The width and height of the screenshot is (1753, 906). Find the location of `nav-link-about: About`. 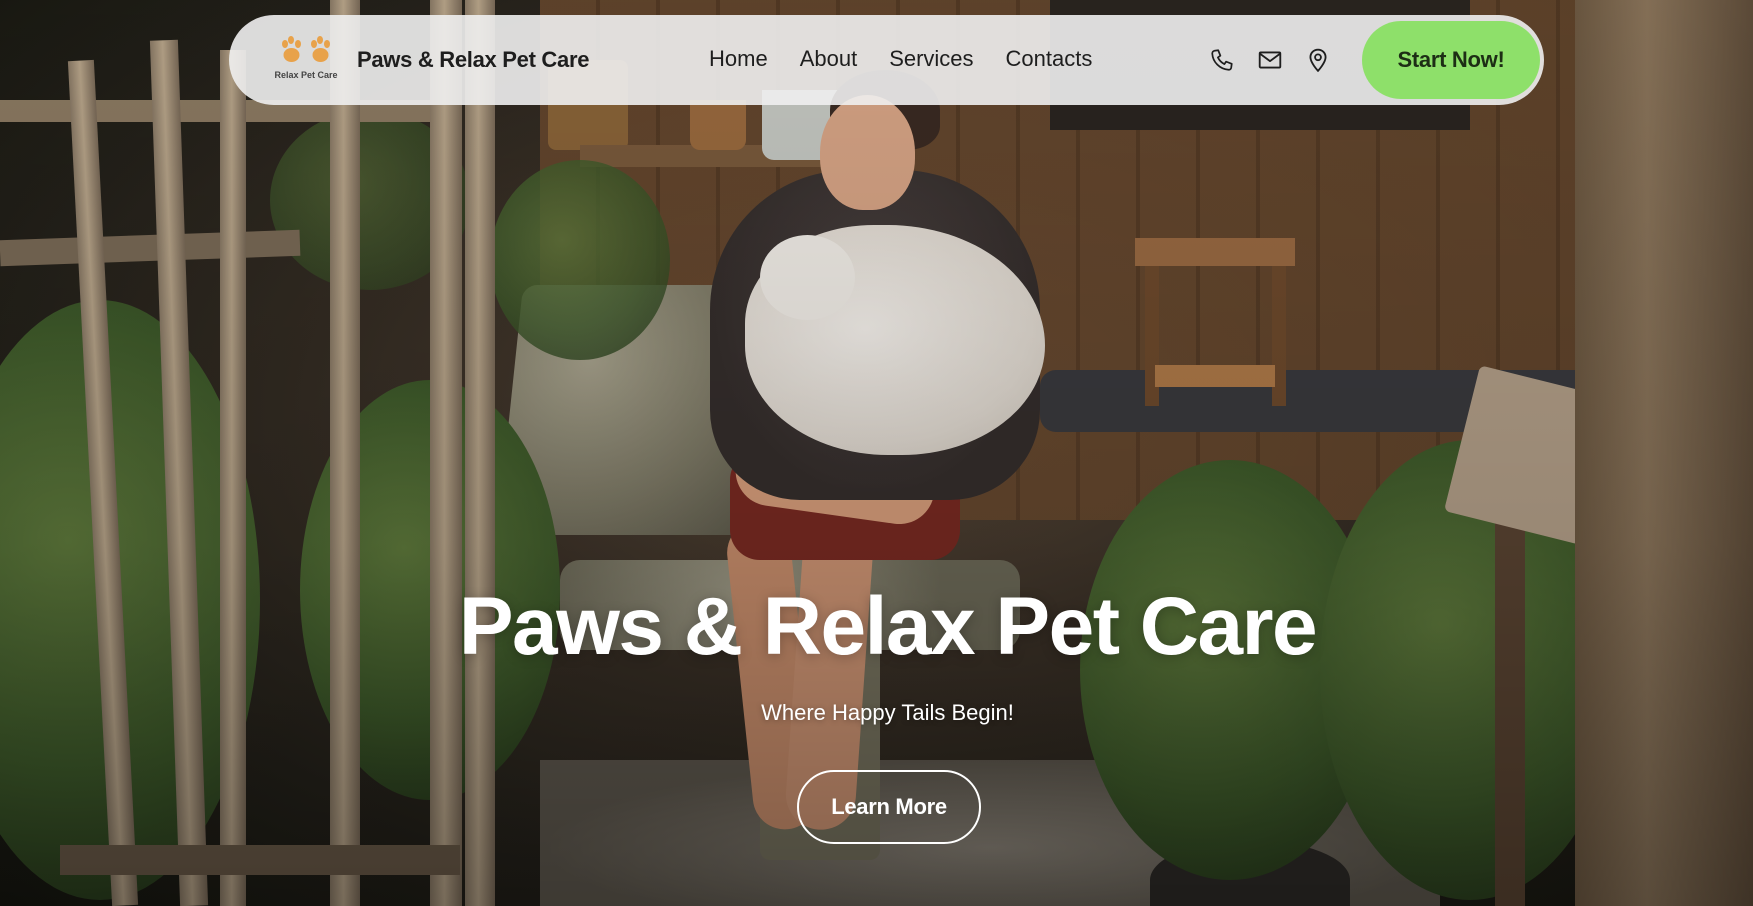

nav-link-about: About is located at coordinates (829, 59).